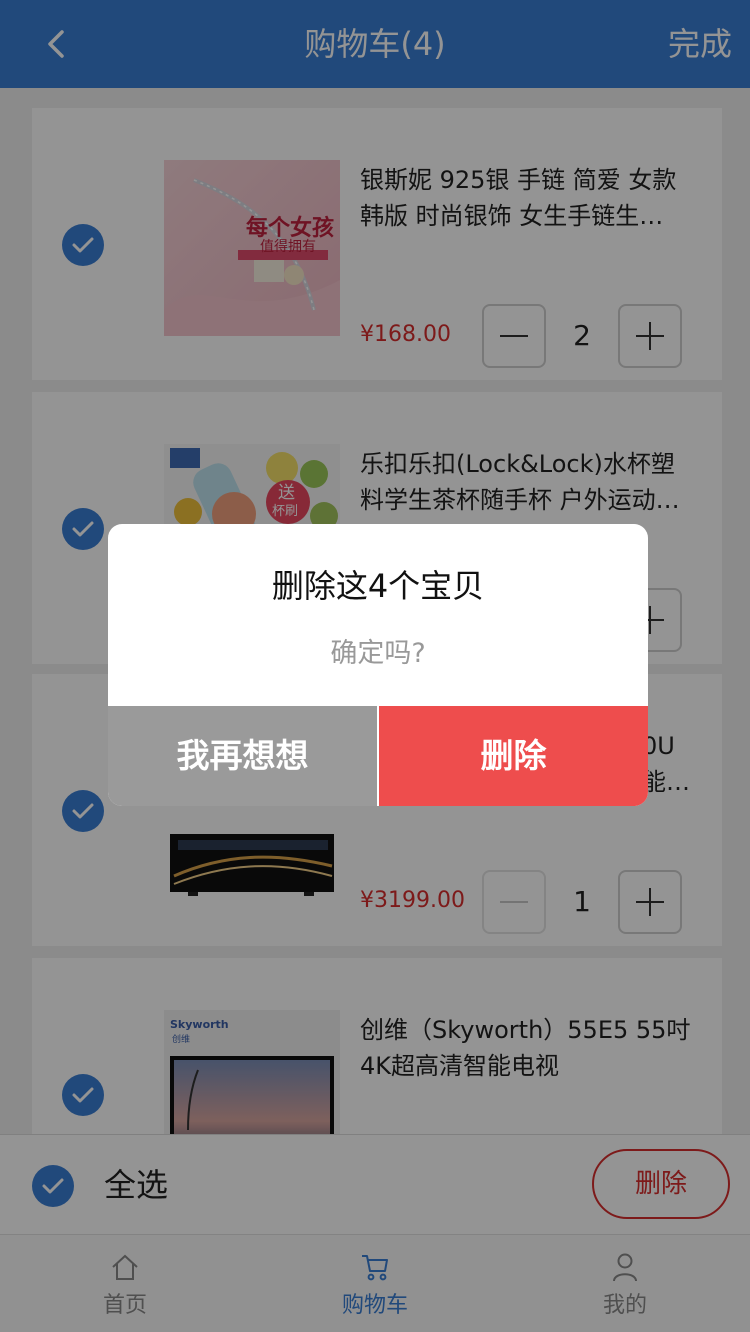 The width and height of the screenshot is (750, 1332). Describe the element at coordinates (243, 756) in the screenshot. I see `cancel-button: 我再想想` at that location.